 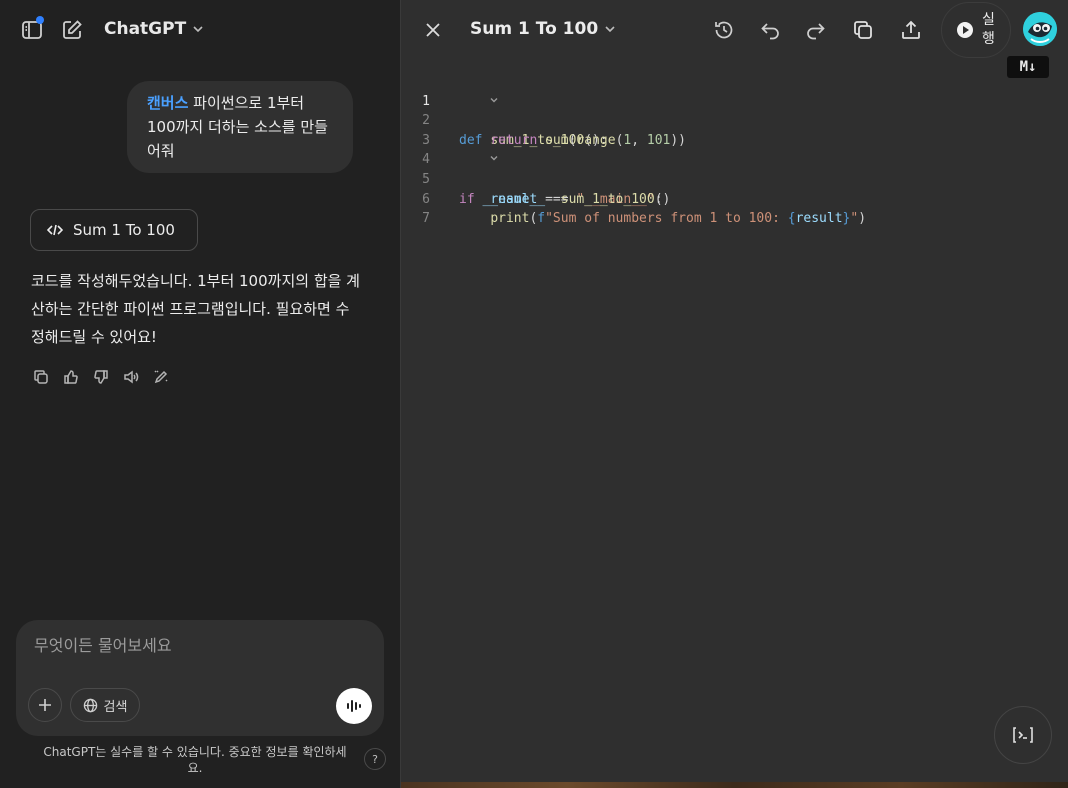 I want to click on code-line: 4 if __name__ == "__main__":, so click(x=734, y=168).